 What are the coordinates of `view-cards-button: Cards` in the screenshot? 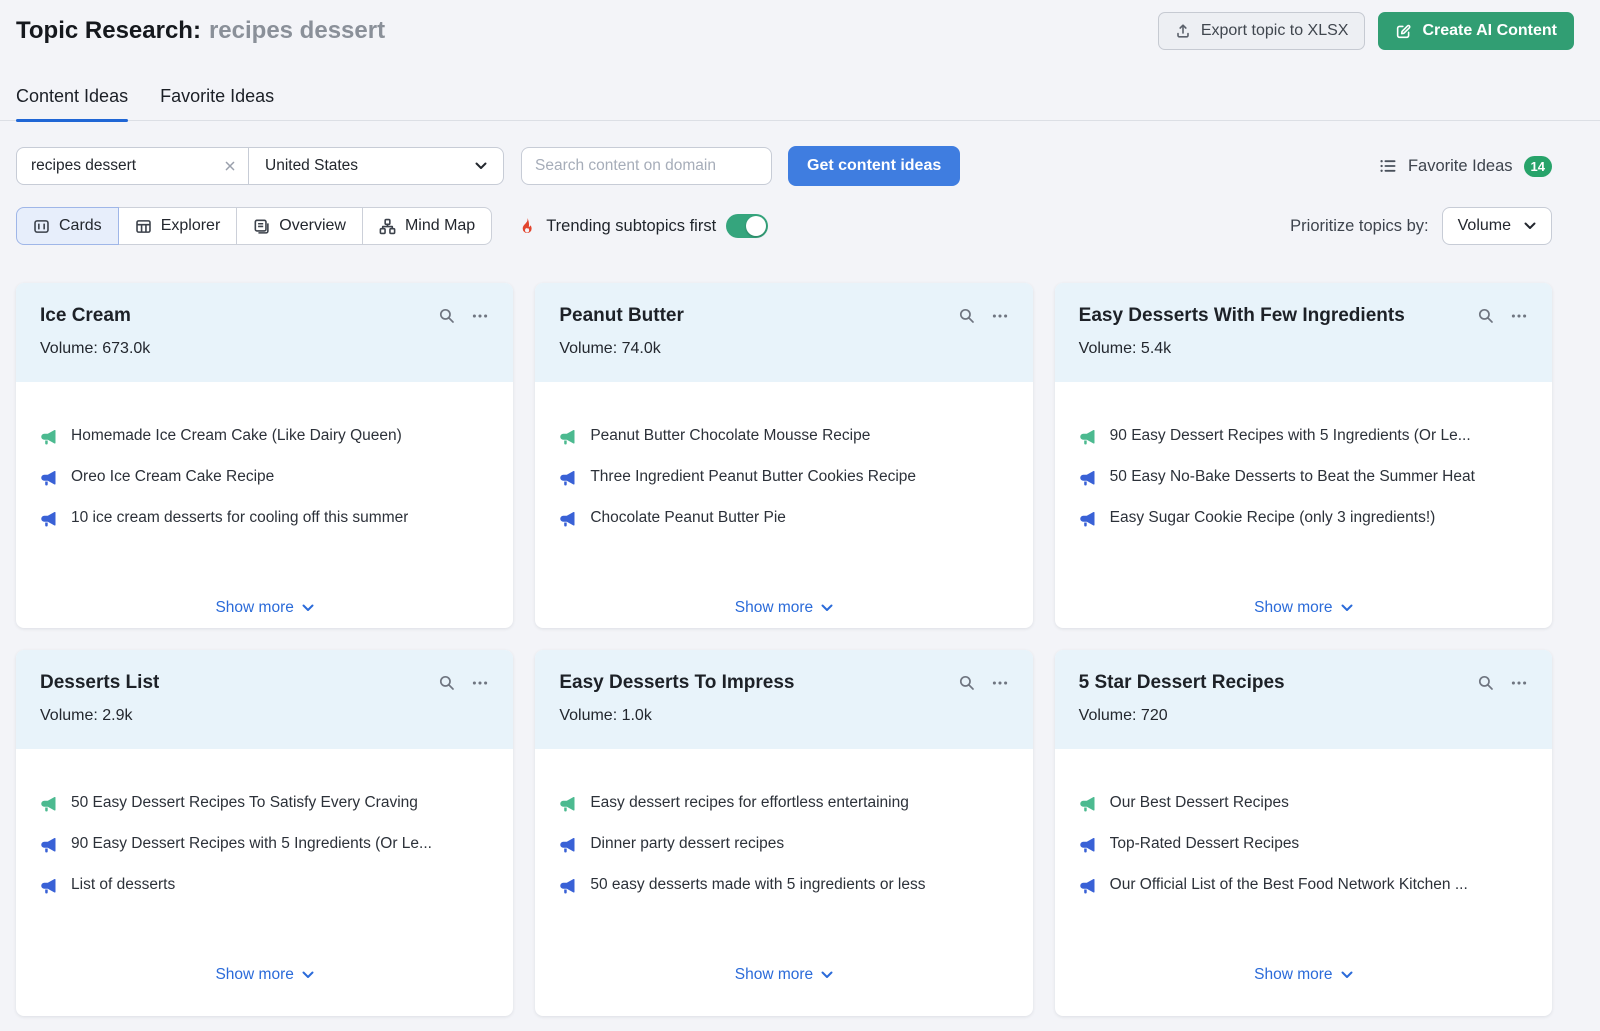 It's located at (67, 226).